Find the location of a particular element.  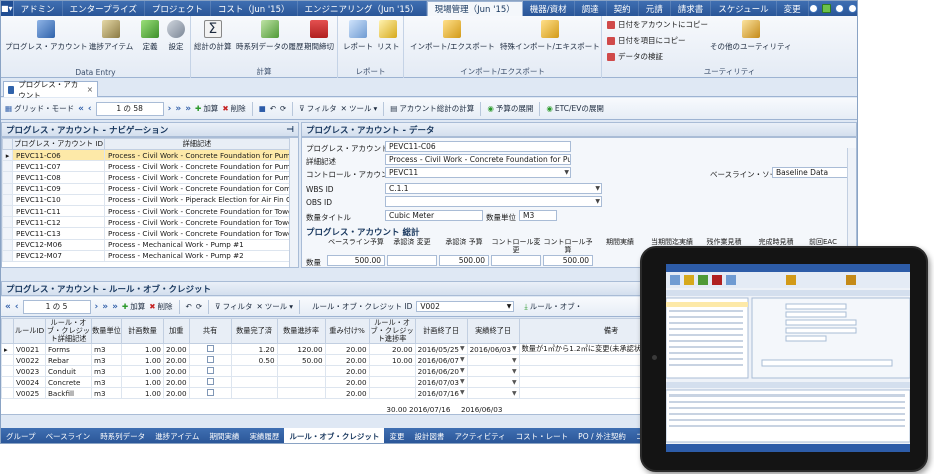

rule-cell-id: V0023 is located at coordinates (29, 371).